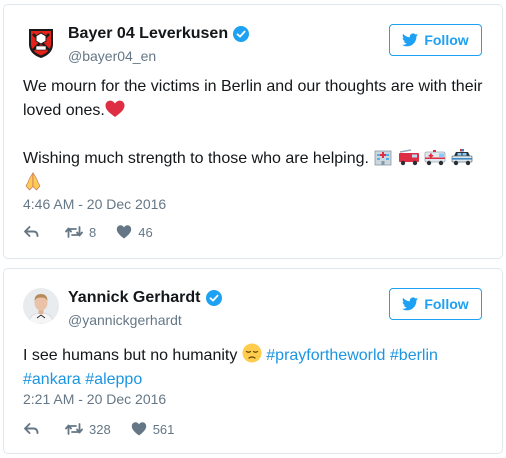 The width and height of the screenshot is (506, 458). I want to click on bayer-leverkusen-crest-icon, so click(41, 42).